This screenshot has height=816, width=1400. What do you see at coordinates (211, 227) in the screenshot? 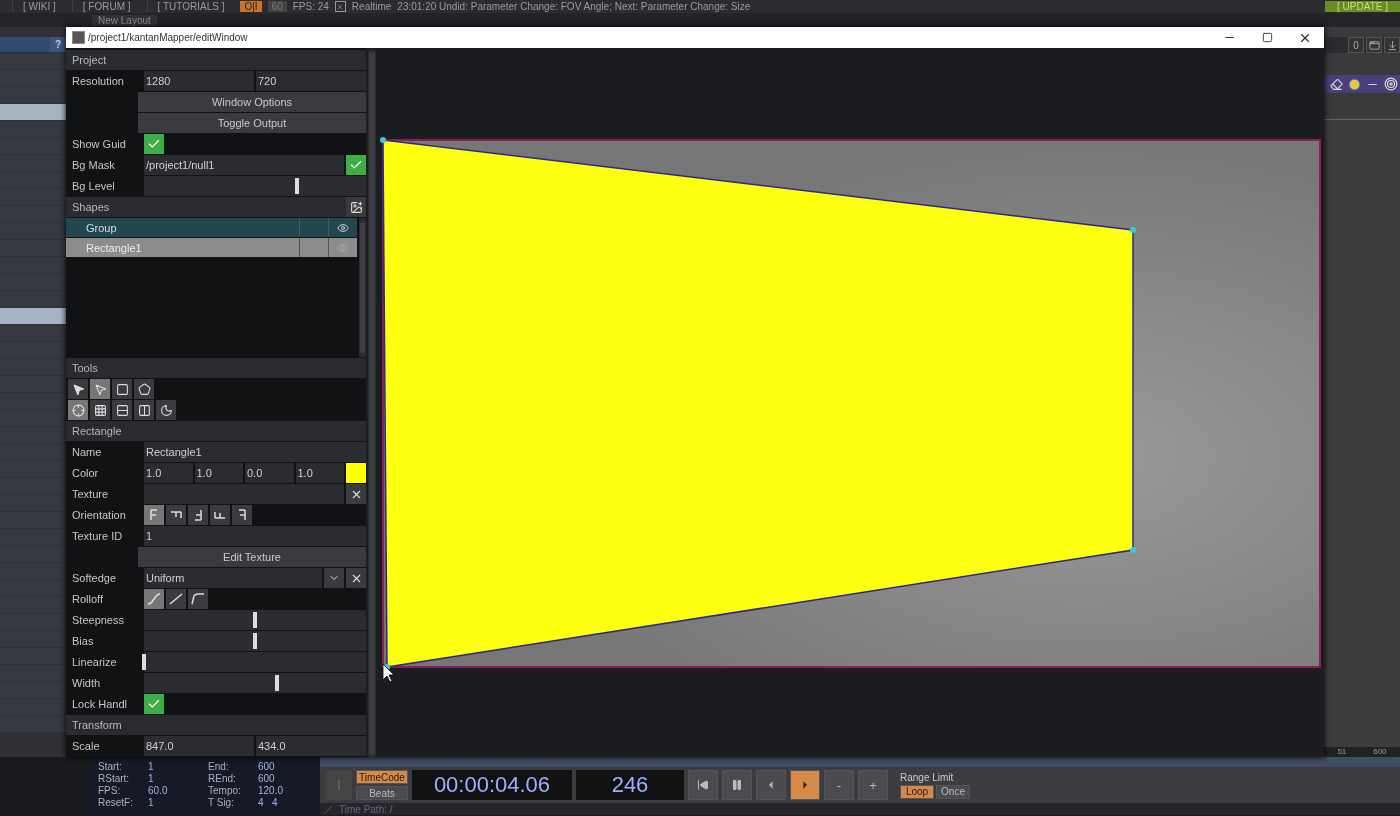
I see `shape-row: Group` at bounding box center [211, 227].